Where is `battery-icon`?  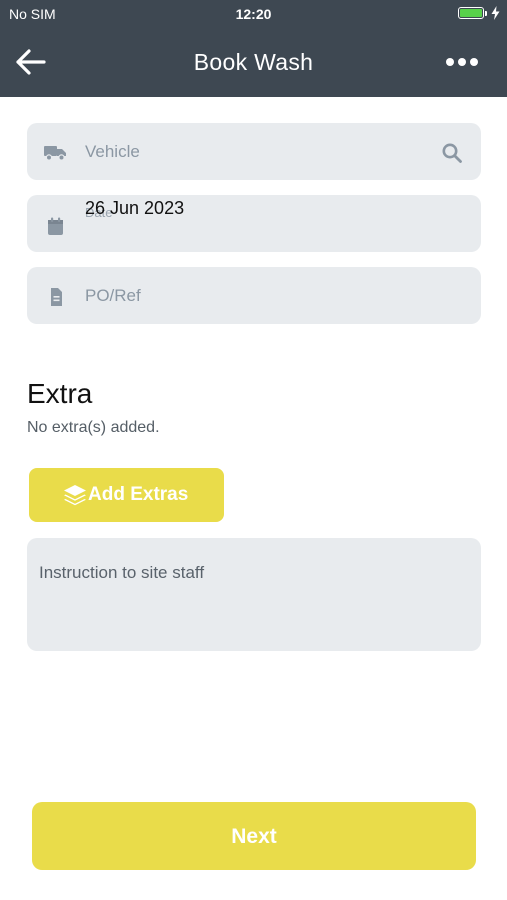 battery-icon is located at coordinates (471, 13).